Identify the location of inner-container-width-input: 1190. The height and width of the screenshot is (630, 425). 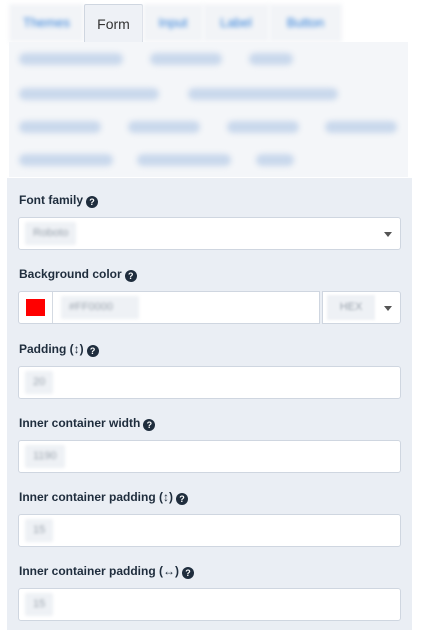
(209, 456).